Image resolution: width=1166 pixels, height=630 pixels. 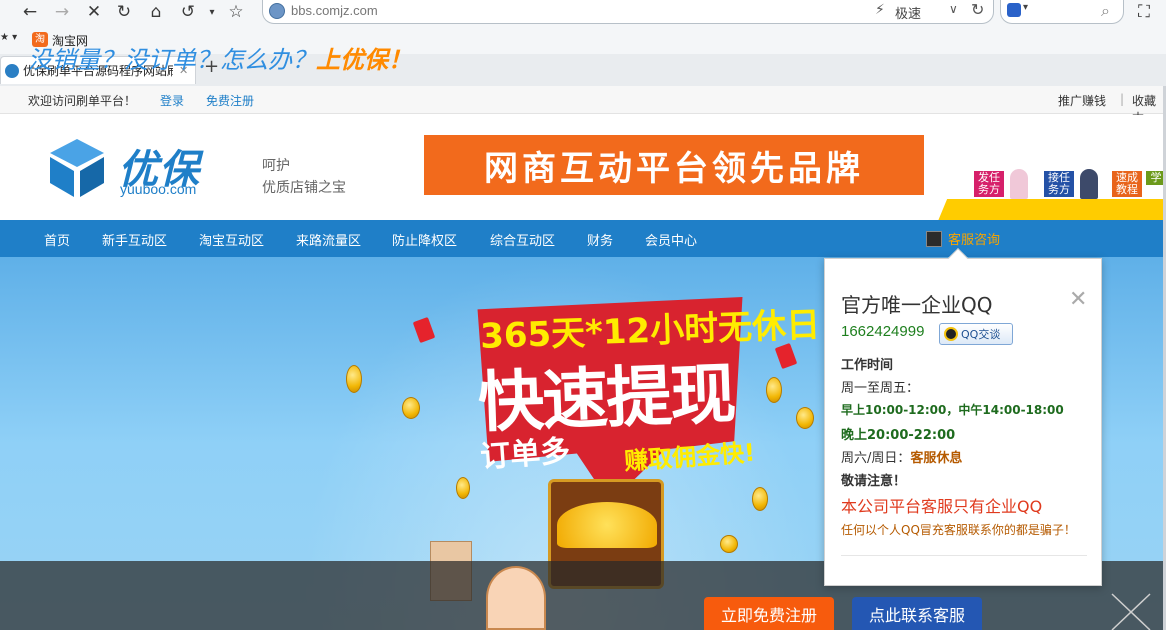 I want to click on badge-taker: 接任务方, so click(x=1059, y=184).